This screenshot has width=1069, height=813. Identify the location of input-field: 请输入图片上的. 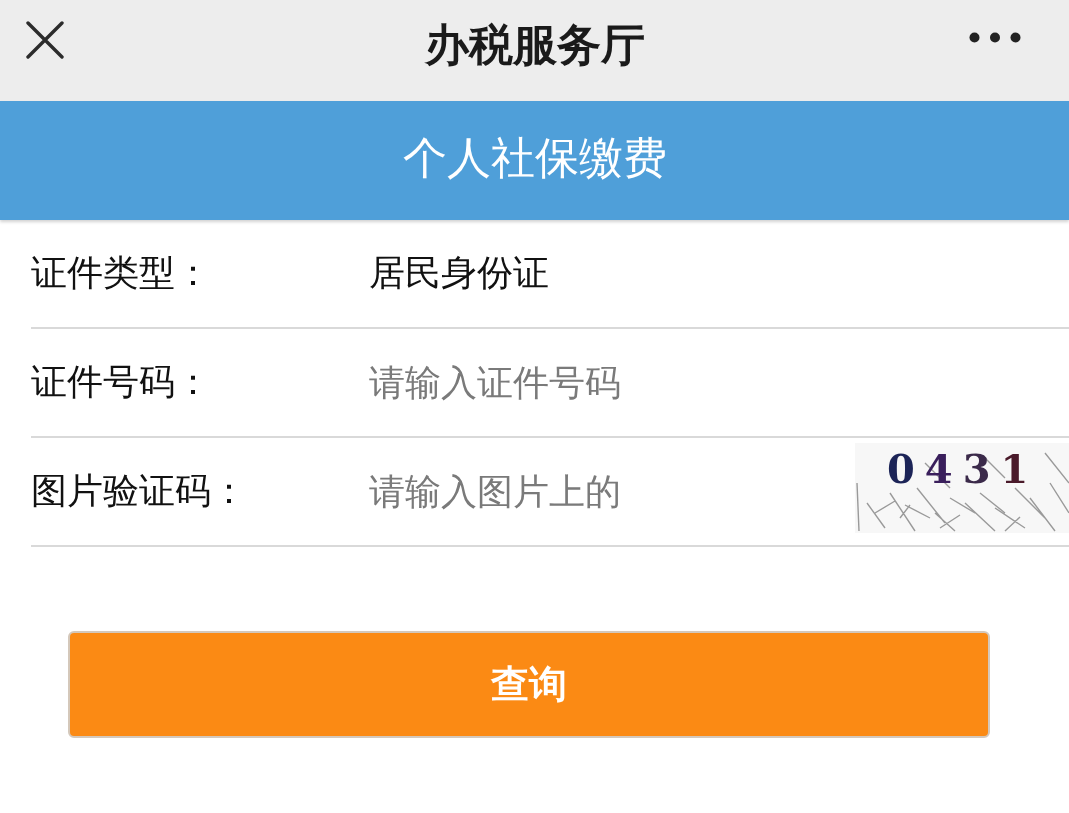
(539, 491).